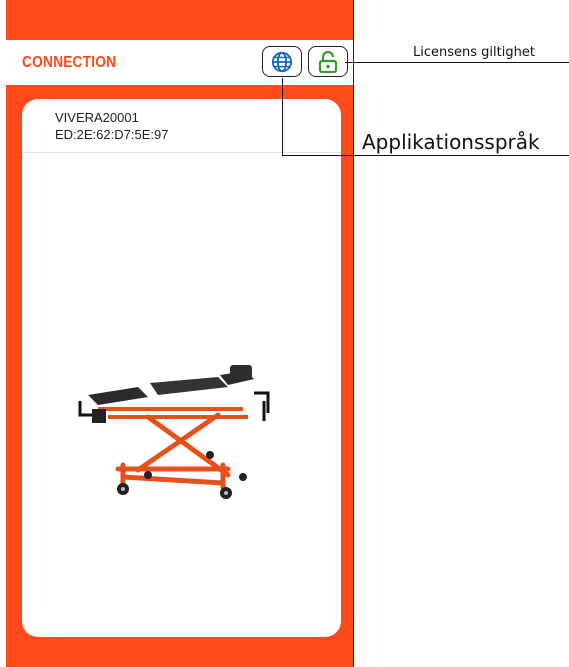  I want to click on page-title: CONNECTION, so click(69, 62).